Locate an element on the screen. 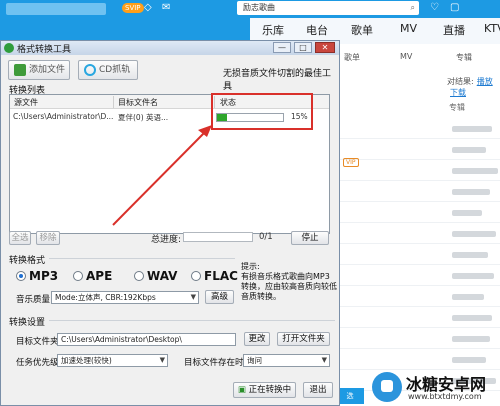 This screenshot has width=500, height=406. search-icon: ⌕ is located at coordinates (413, 8).